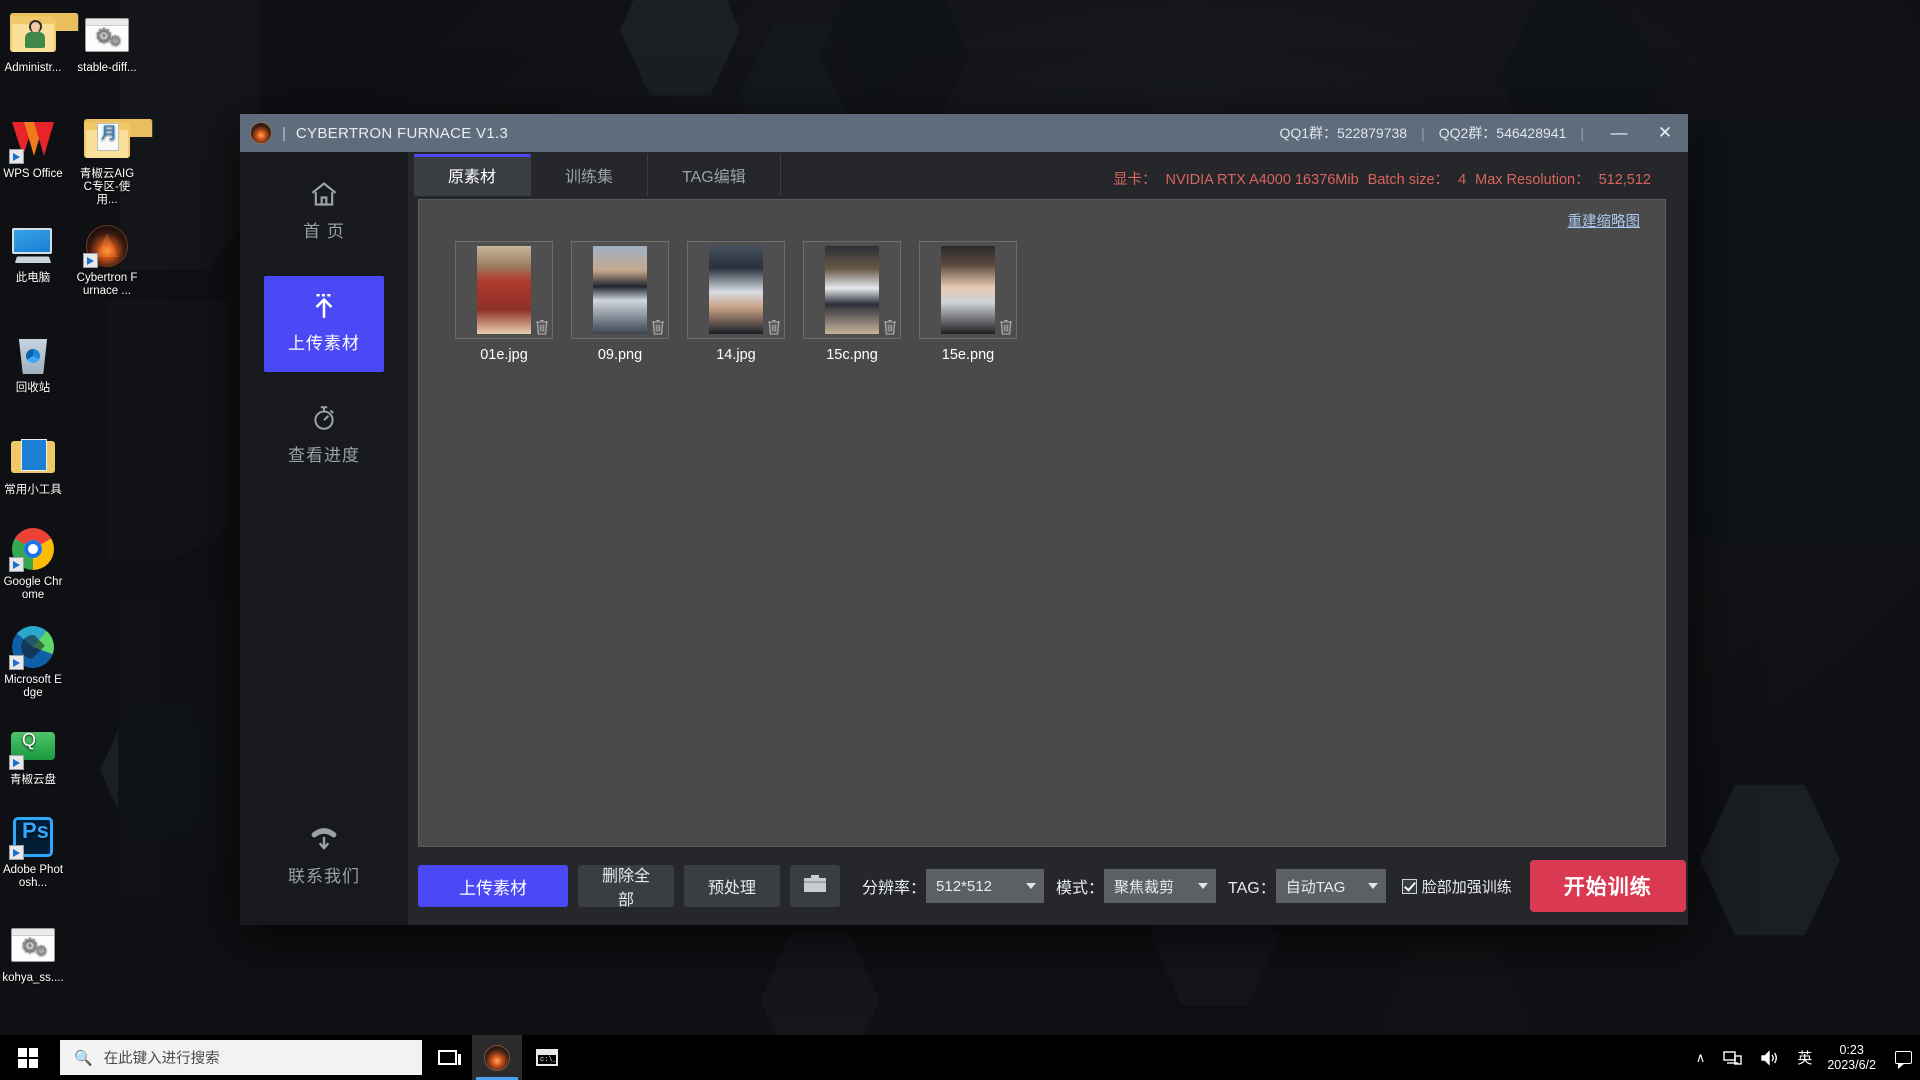 The image size is (1920, 1080). What do you see at coordinates (894, 888) in the screenshot?
I see `resolution-label: 分辨率：` at bounding box center [894, 888].